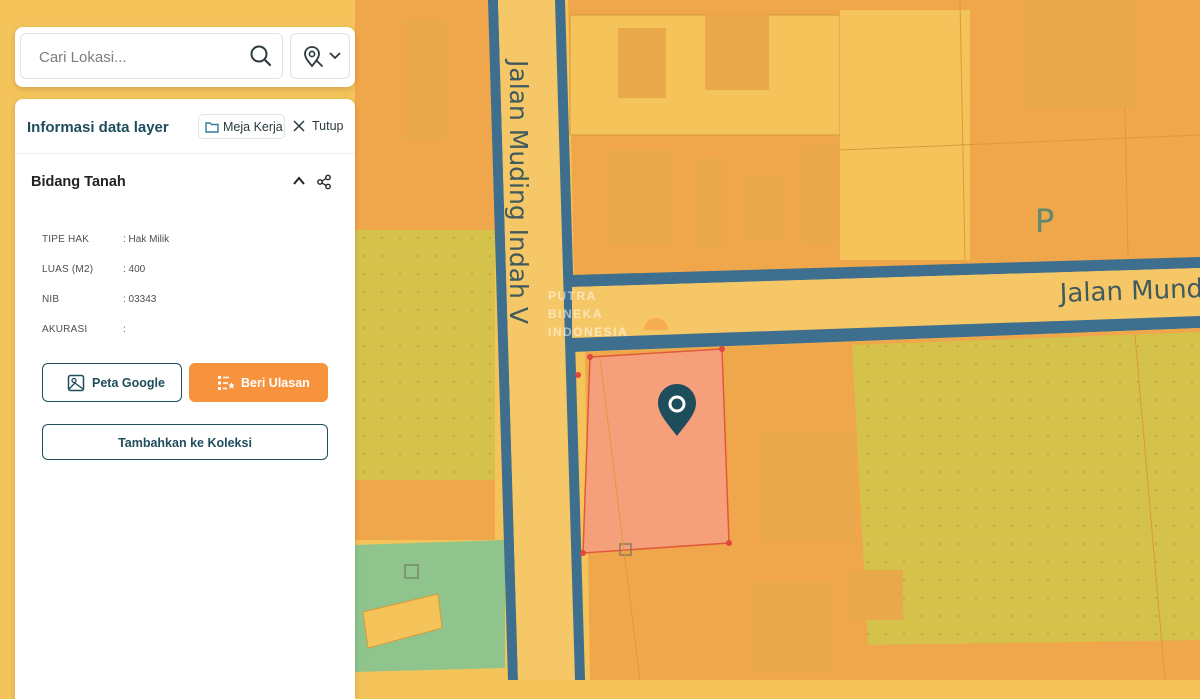  I want to click on location-filter-button, so click(320, 56).